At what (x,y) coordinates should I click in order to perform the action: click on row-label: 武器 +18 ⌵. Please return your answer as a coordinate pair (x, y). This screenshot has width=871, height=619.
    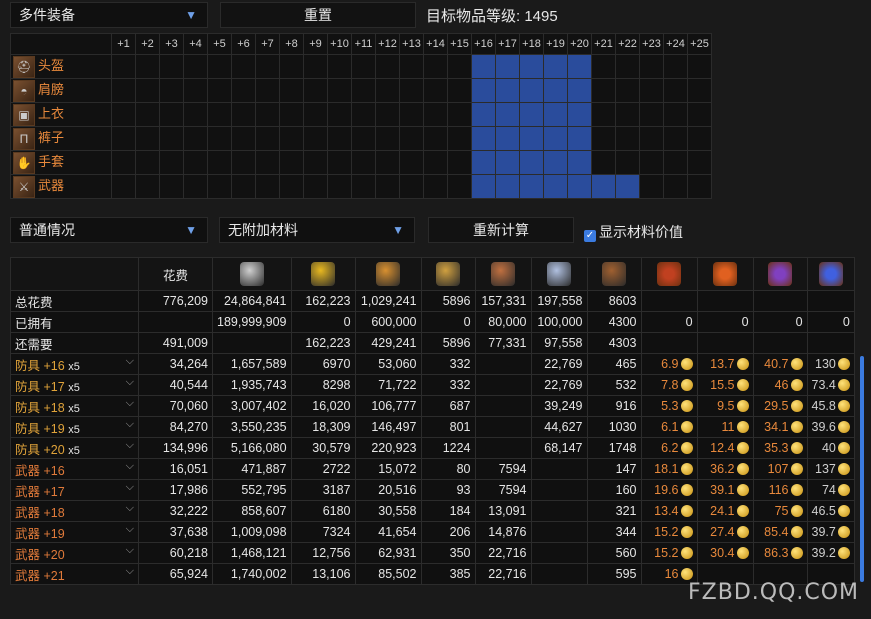
    Looking at the image, I should click on (74, 511).